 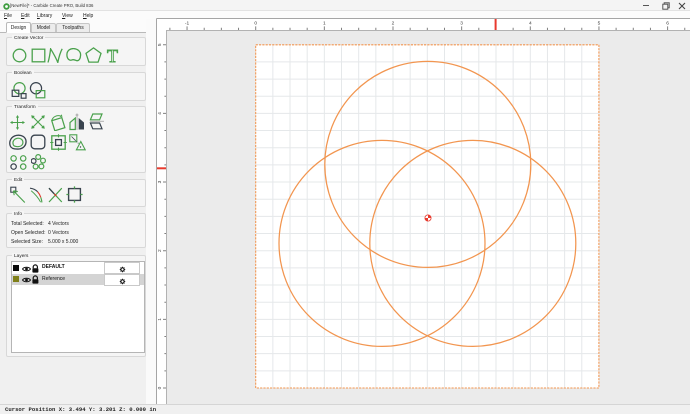 I want to click on svg-text: 6, so click(x=667, y=24).